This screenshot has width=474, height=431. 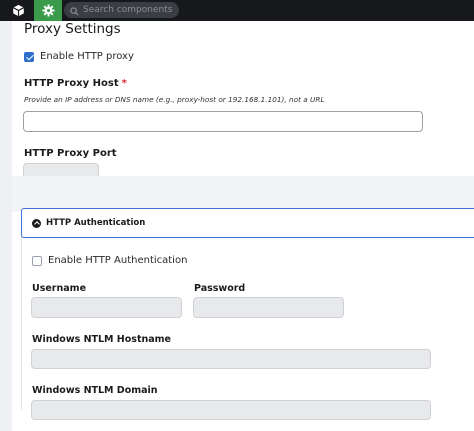 What do you see at coordinates (223, 121) in the screenshot?
I see `proxy-host-input` at bounding box center [223, 121].